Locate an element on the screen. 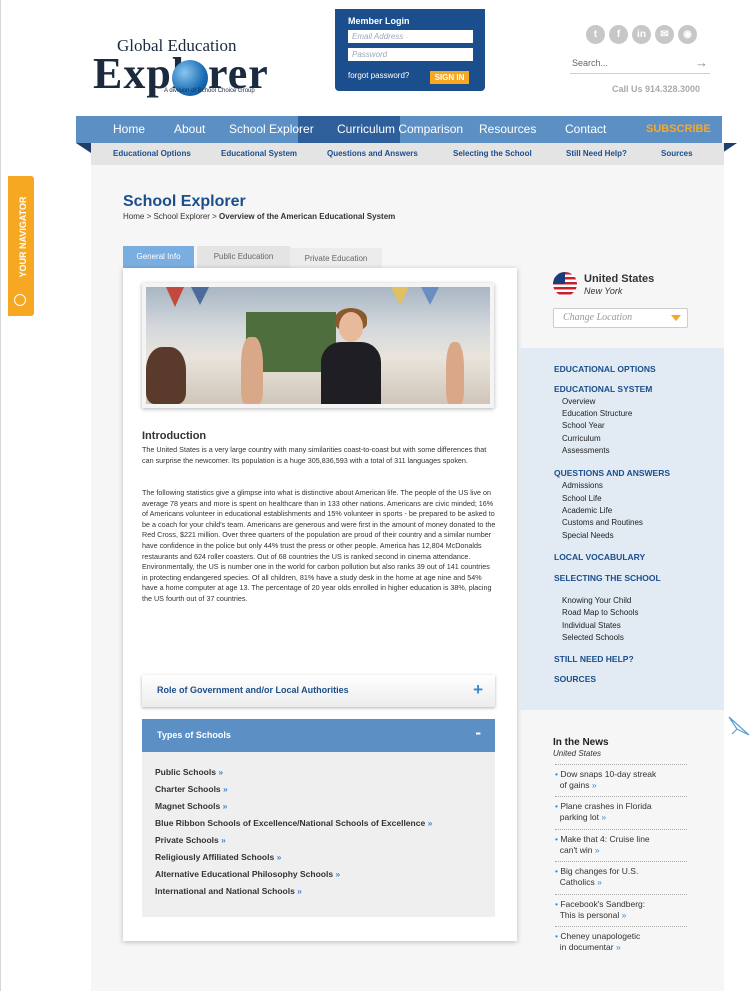 The image size is (756, 991). sidenav-educational-system: EDUCATIONAL SYSTEM is located at coordinates (603, 389).